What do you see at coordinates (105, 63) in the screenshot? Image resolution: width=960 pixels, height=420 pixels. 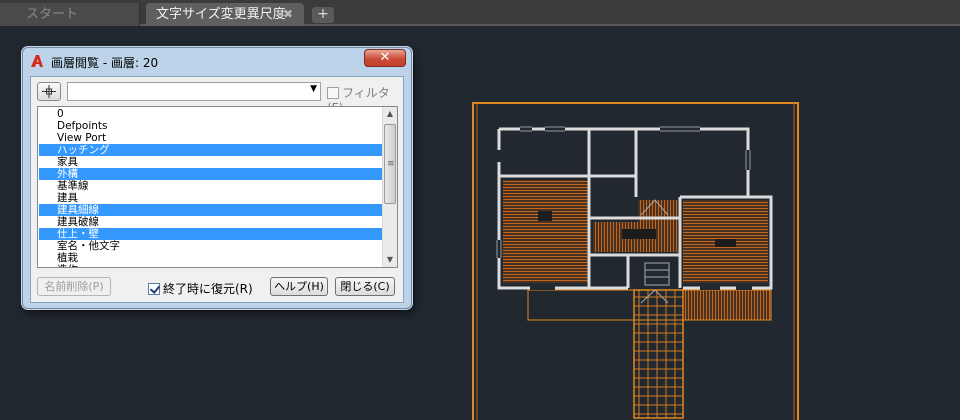 I see `dialog-title: 画層閲覧 - 画層: 20` at bounding box center [105, 63].